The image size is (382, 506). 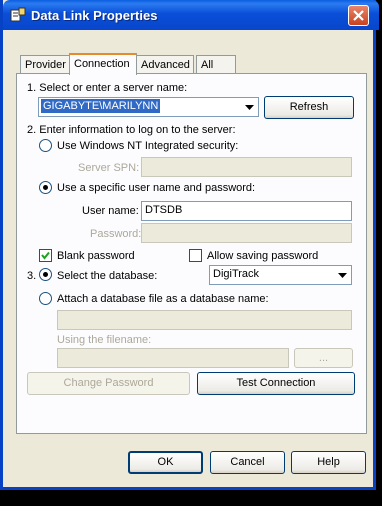 What do you see at coordinates (263, 256) in the screenshot?
I see `allow-saving-label: Allow saving password` at bounding box center [263, 256].